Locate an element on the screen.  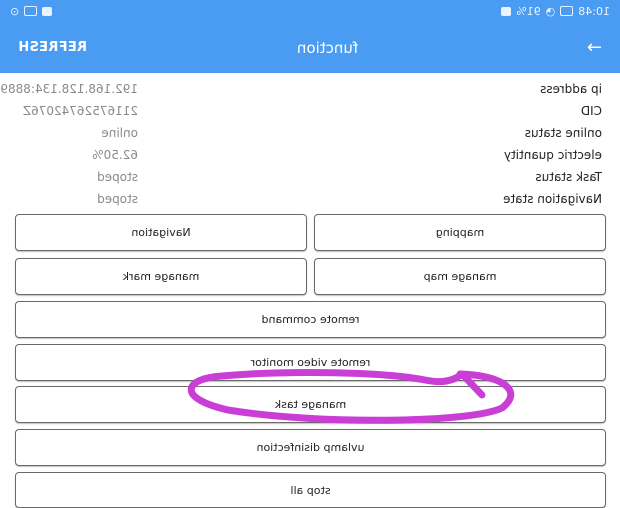
info-value: 192.168.128.134:8889 is located at coordinates (69, 89).